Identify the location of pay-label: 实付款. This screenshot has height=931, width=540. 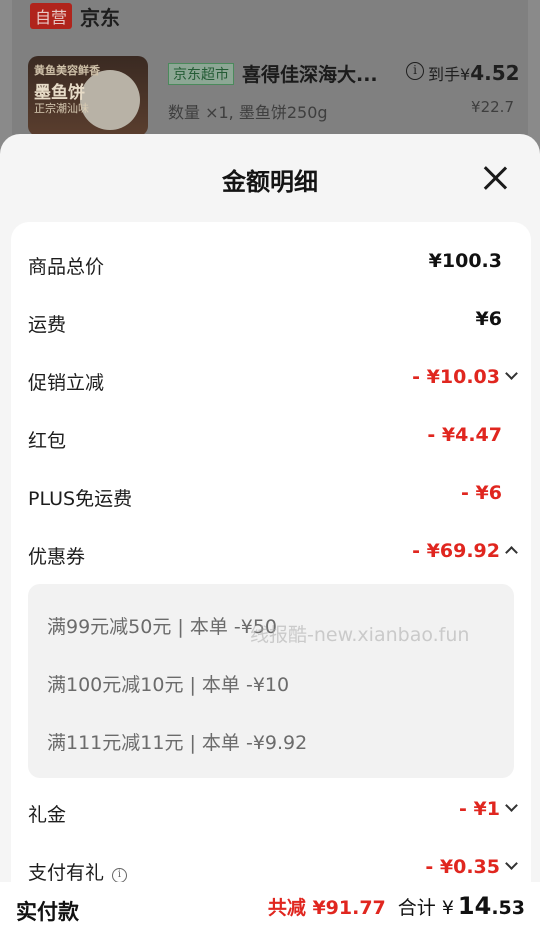
(47, 912).